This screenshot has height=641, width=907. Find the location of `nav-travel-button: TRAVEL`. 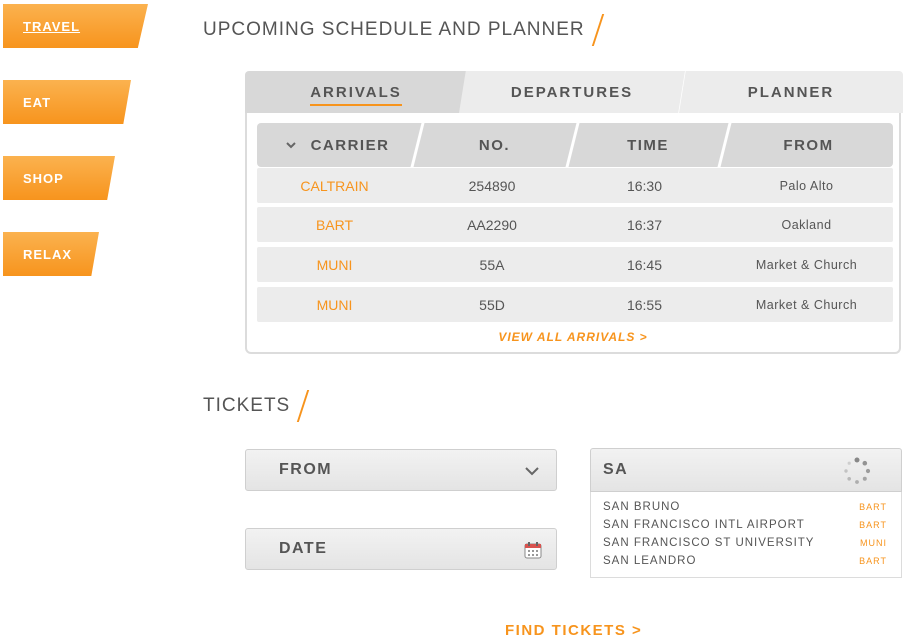

nav-travel-button: TRAVEL is located at coordinates (75, 26).